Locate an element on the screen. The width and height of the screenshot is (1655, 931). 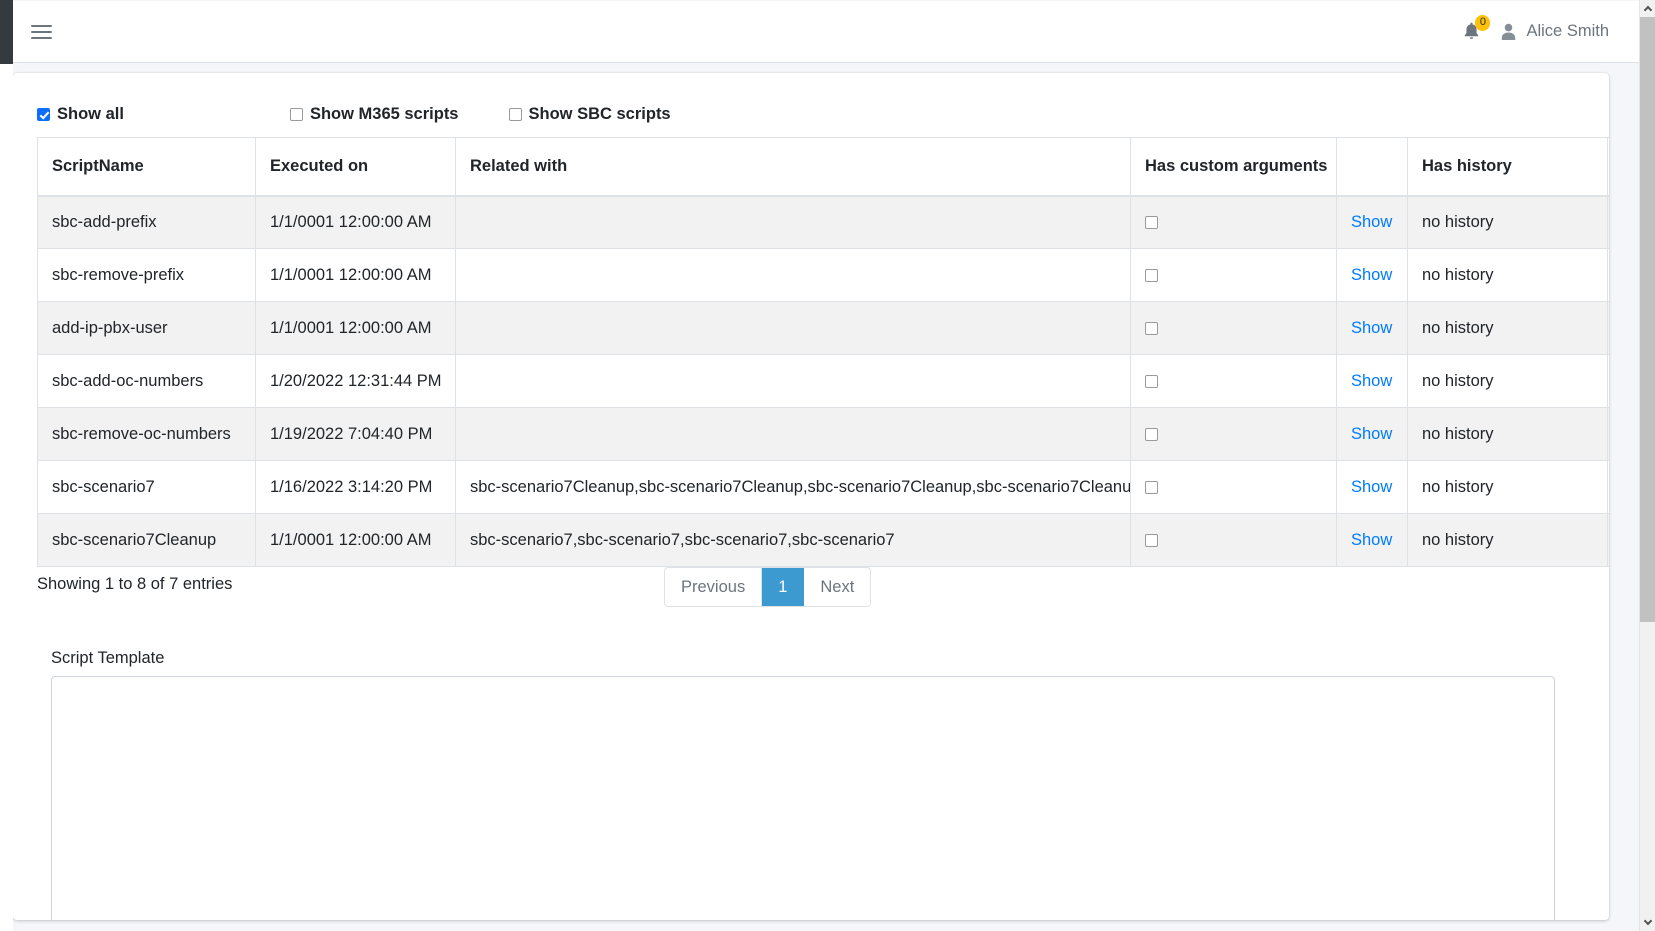
filter-show-m365-label: Show M365 scripts is located at coordinates (384, 113).